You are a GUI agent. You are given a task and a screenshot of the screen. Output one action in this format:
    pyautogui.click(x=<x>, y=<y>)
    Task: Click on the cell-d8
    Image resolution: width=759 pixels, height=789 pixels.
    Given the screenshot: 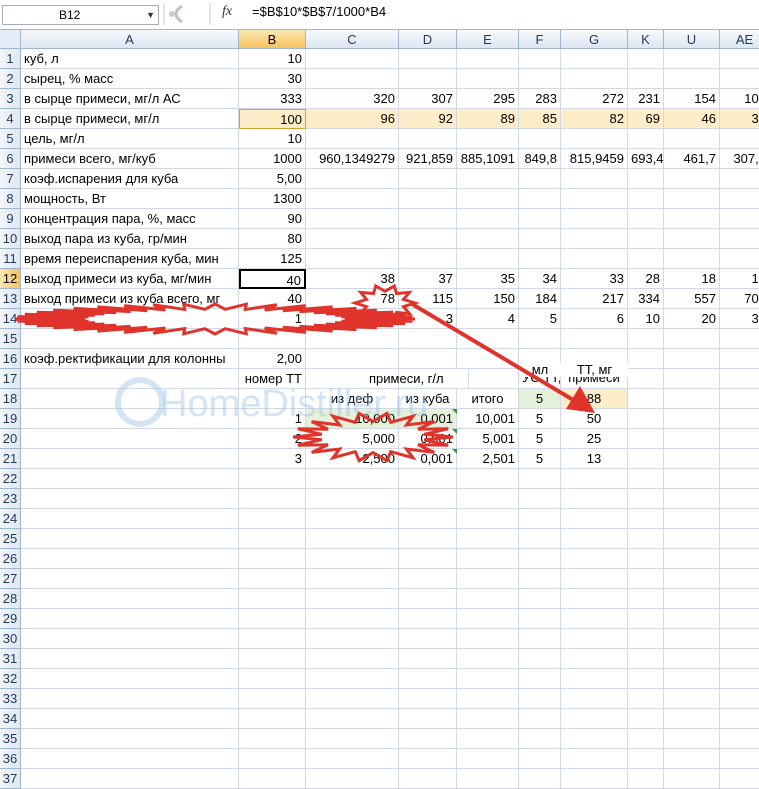 What is the action you would take?
    pyautogui.click(x=428, y=199)
    